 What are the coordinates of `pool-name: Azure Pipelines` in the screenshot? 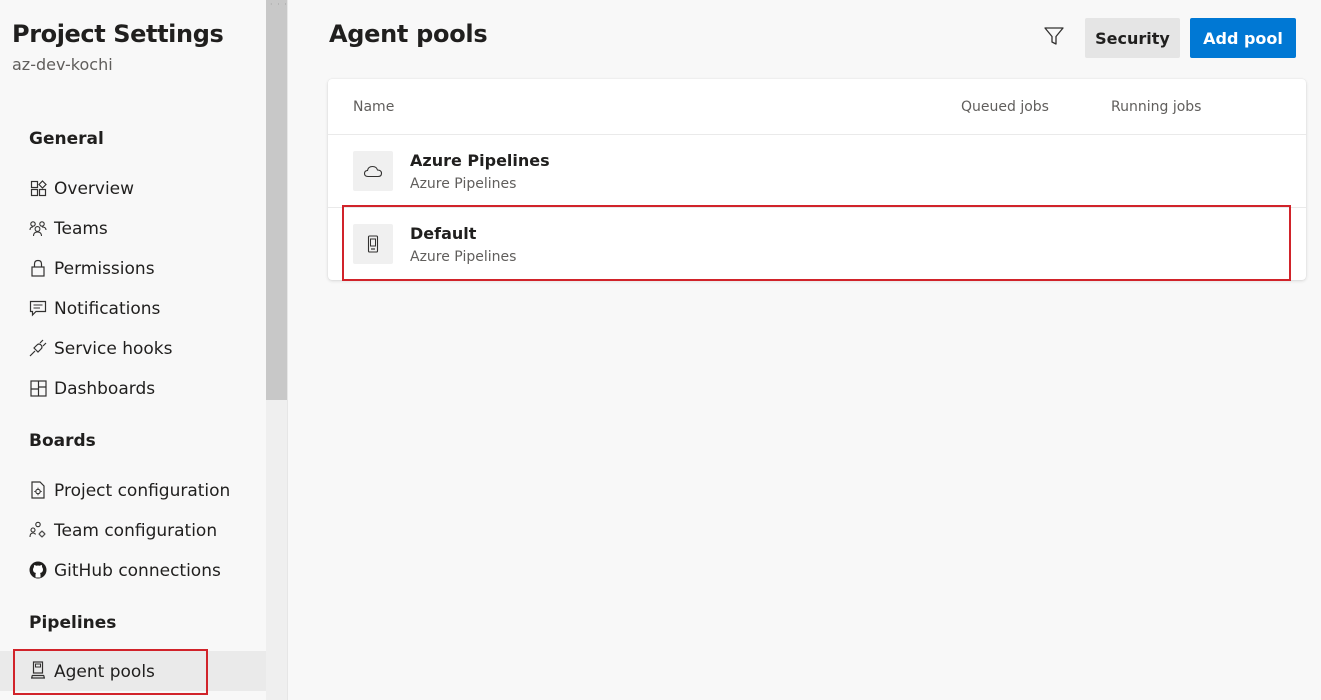 It's located at (480, 160).